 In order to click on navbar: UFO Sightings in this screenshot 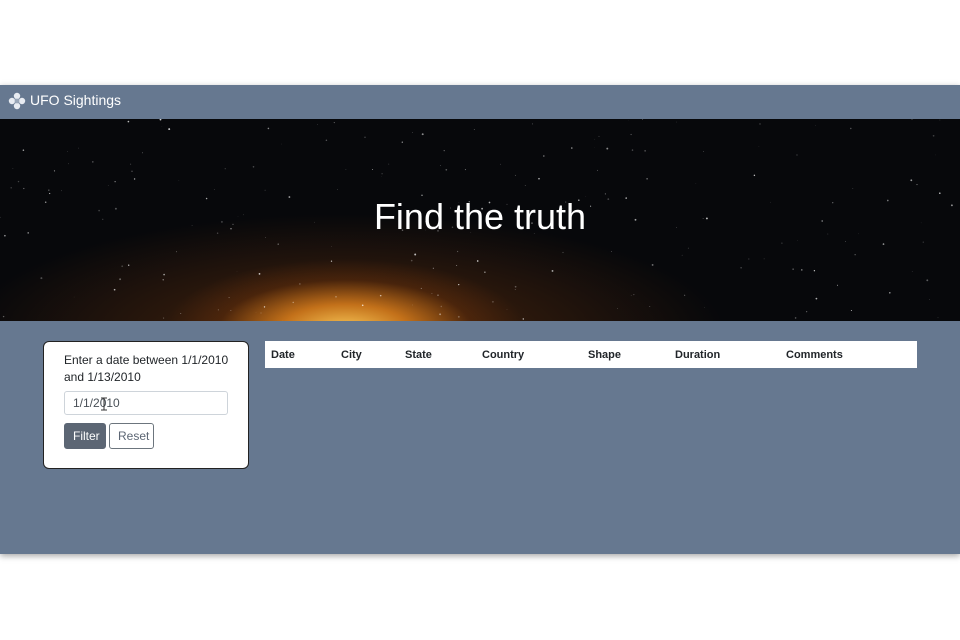, I will do `click(480, 102)`.